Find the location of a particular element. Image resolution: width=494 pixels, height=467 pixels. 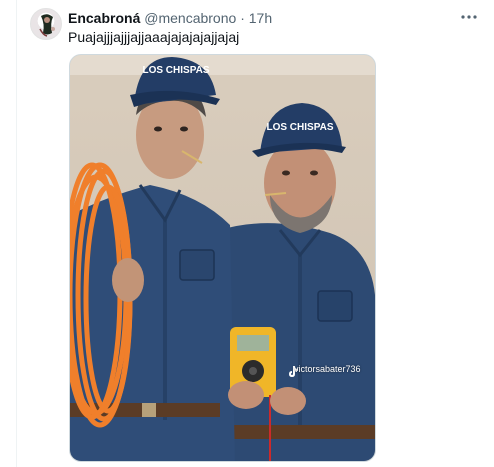

tweet-header: Encabroná @mencabrono · 17h is located at coordinates (170, 18).